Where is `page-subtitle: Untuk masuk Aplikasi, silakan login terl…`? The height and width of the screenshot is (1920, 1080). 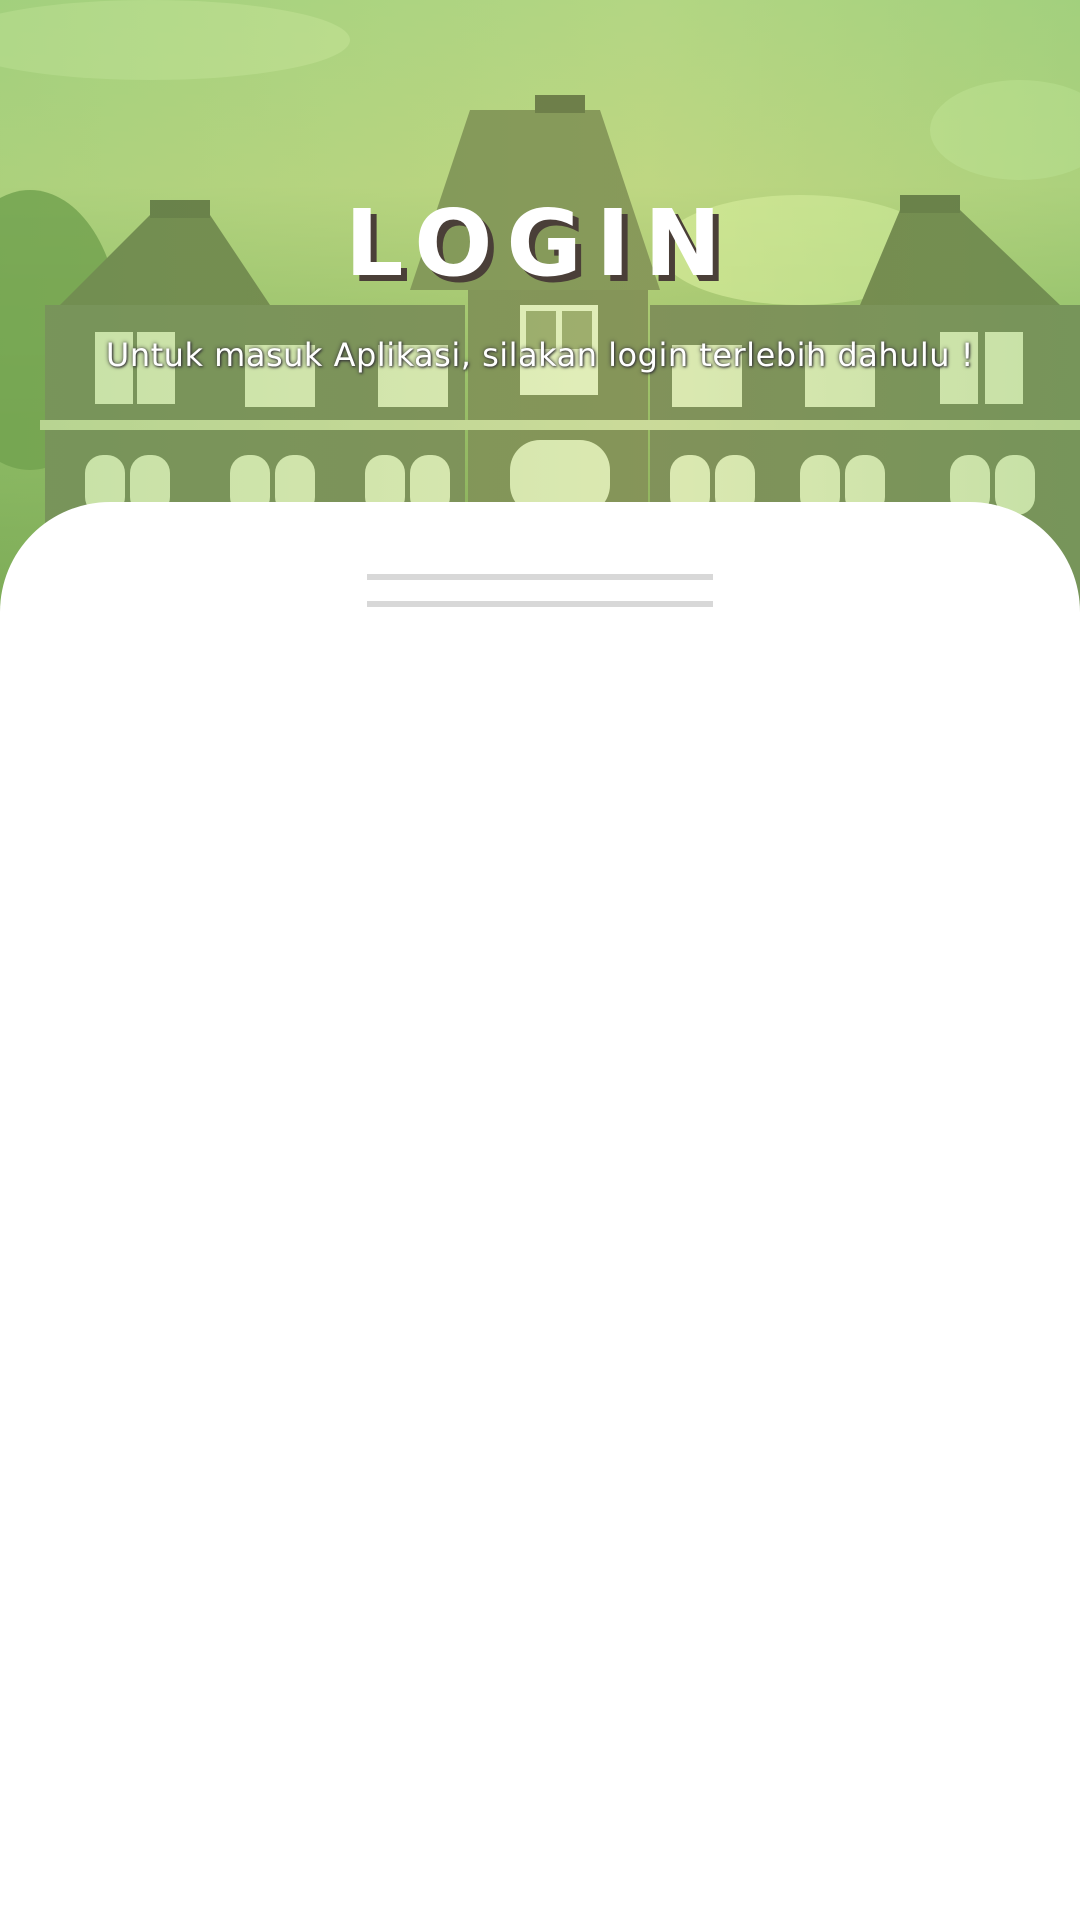
page-subtitle: Untuk masuk Aplikasi, silakan login terl… is located at coordinates (540, 355).